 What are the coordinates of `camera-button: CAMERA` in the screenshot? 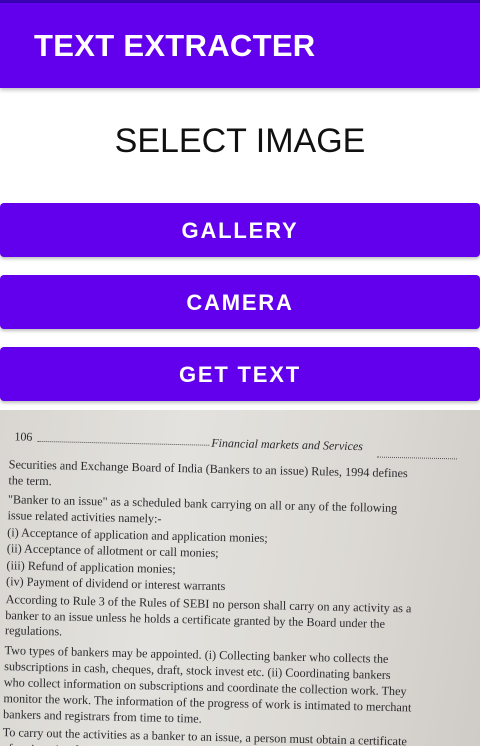 It's located at (240, 302).